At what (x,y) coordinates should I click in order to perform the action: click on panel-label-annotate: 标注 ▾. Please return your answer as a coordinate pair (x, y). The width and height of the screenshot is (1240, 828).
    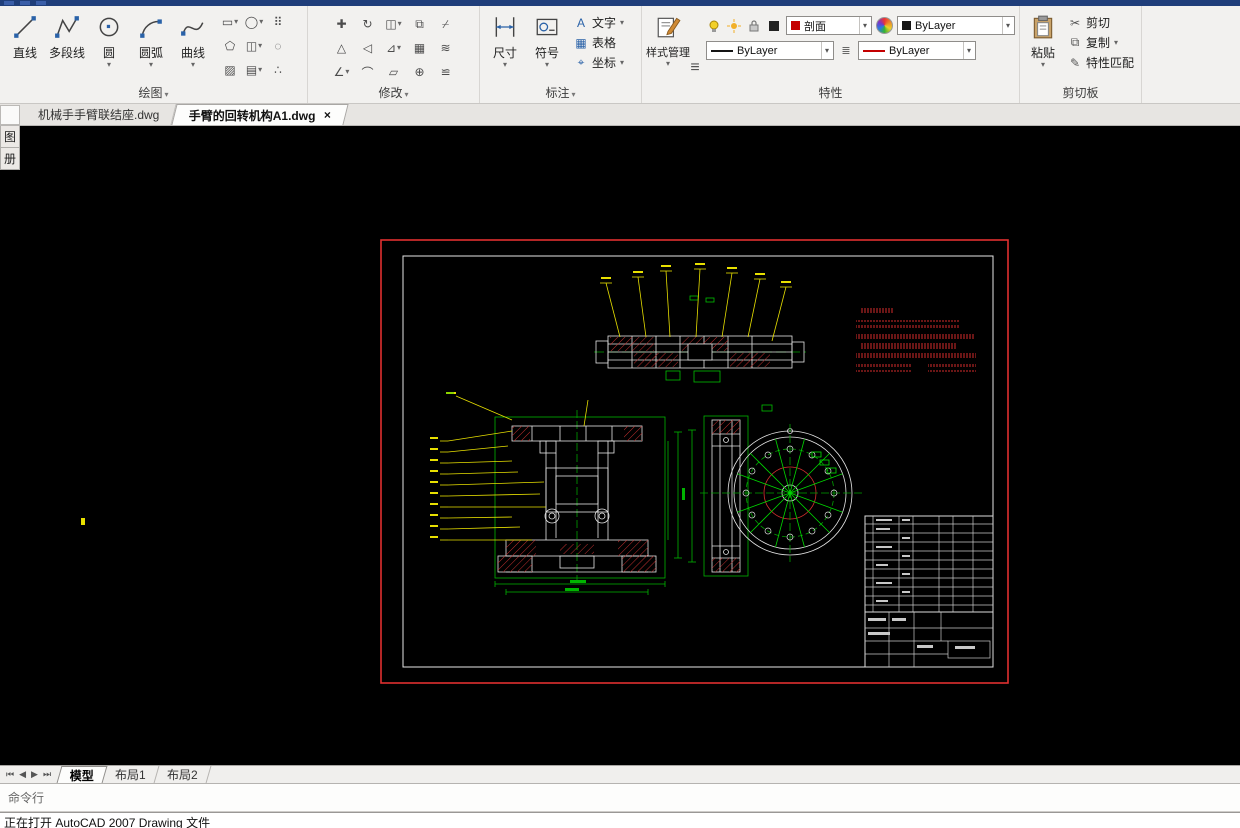
    Looking at the image, I should click on (560, 92).